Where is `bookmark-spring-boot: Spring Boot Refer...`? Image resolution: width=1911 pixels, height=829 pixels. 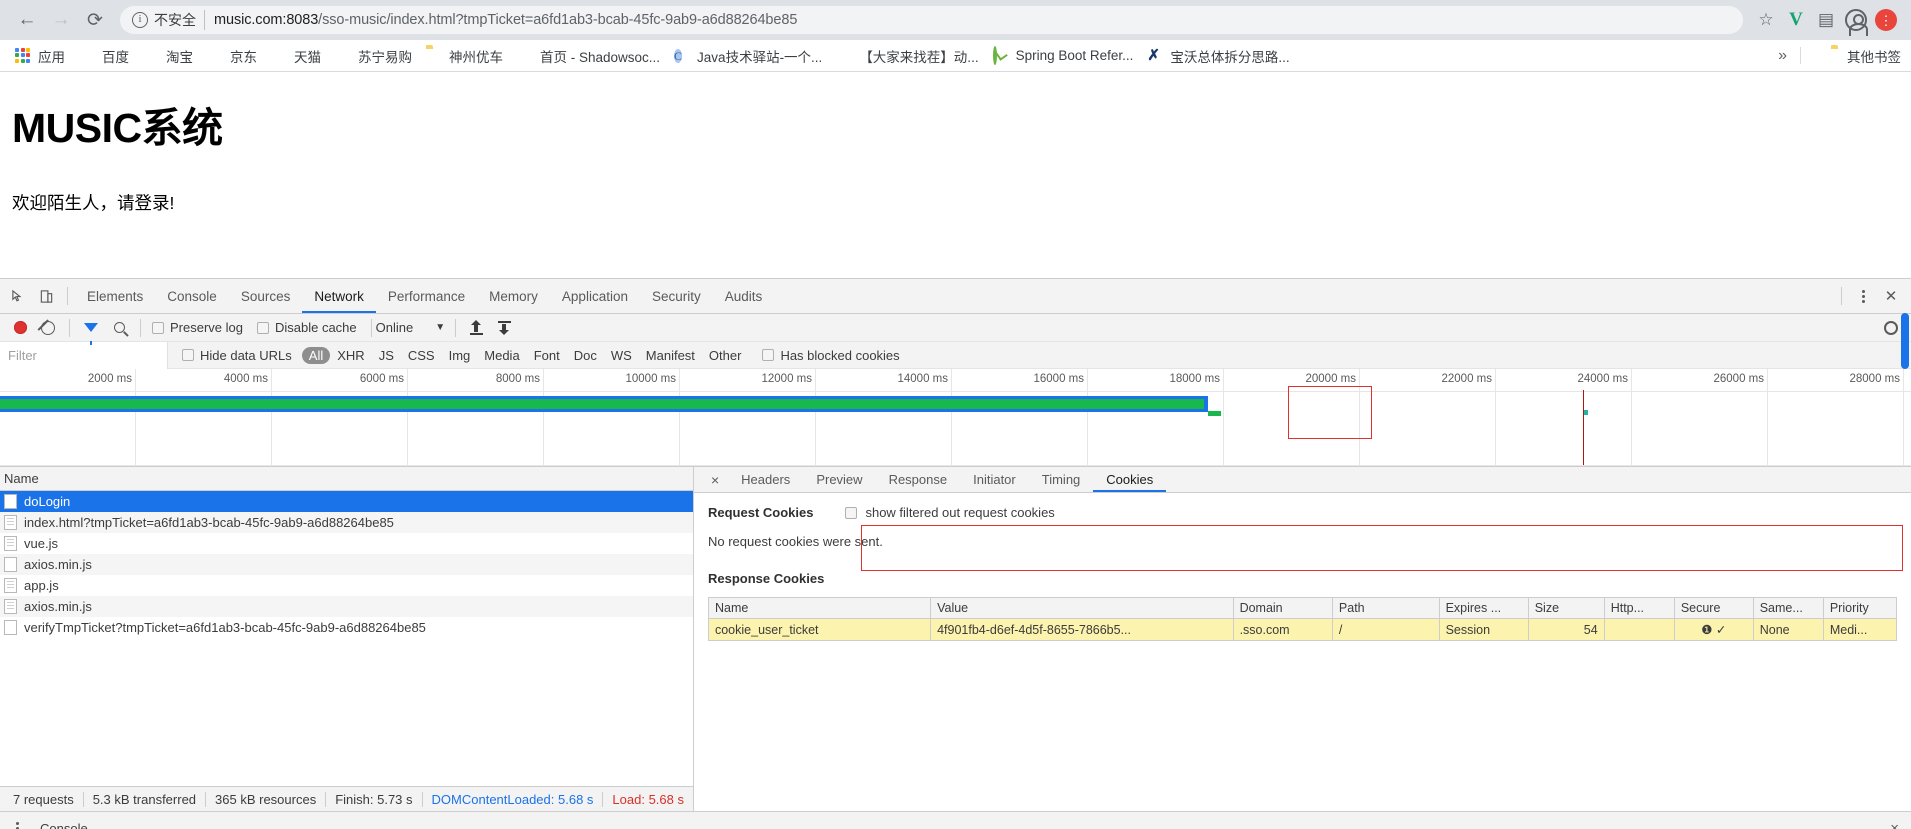
bookmark-spring-boot: Spring Boot Refer... is located at coordinates (1063, 56).